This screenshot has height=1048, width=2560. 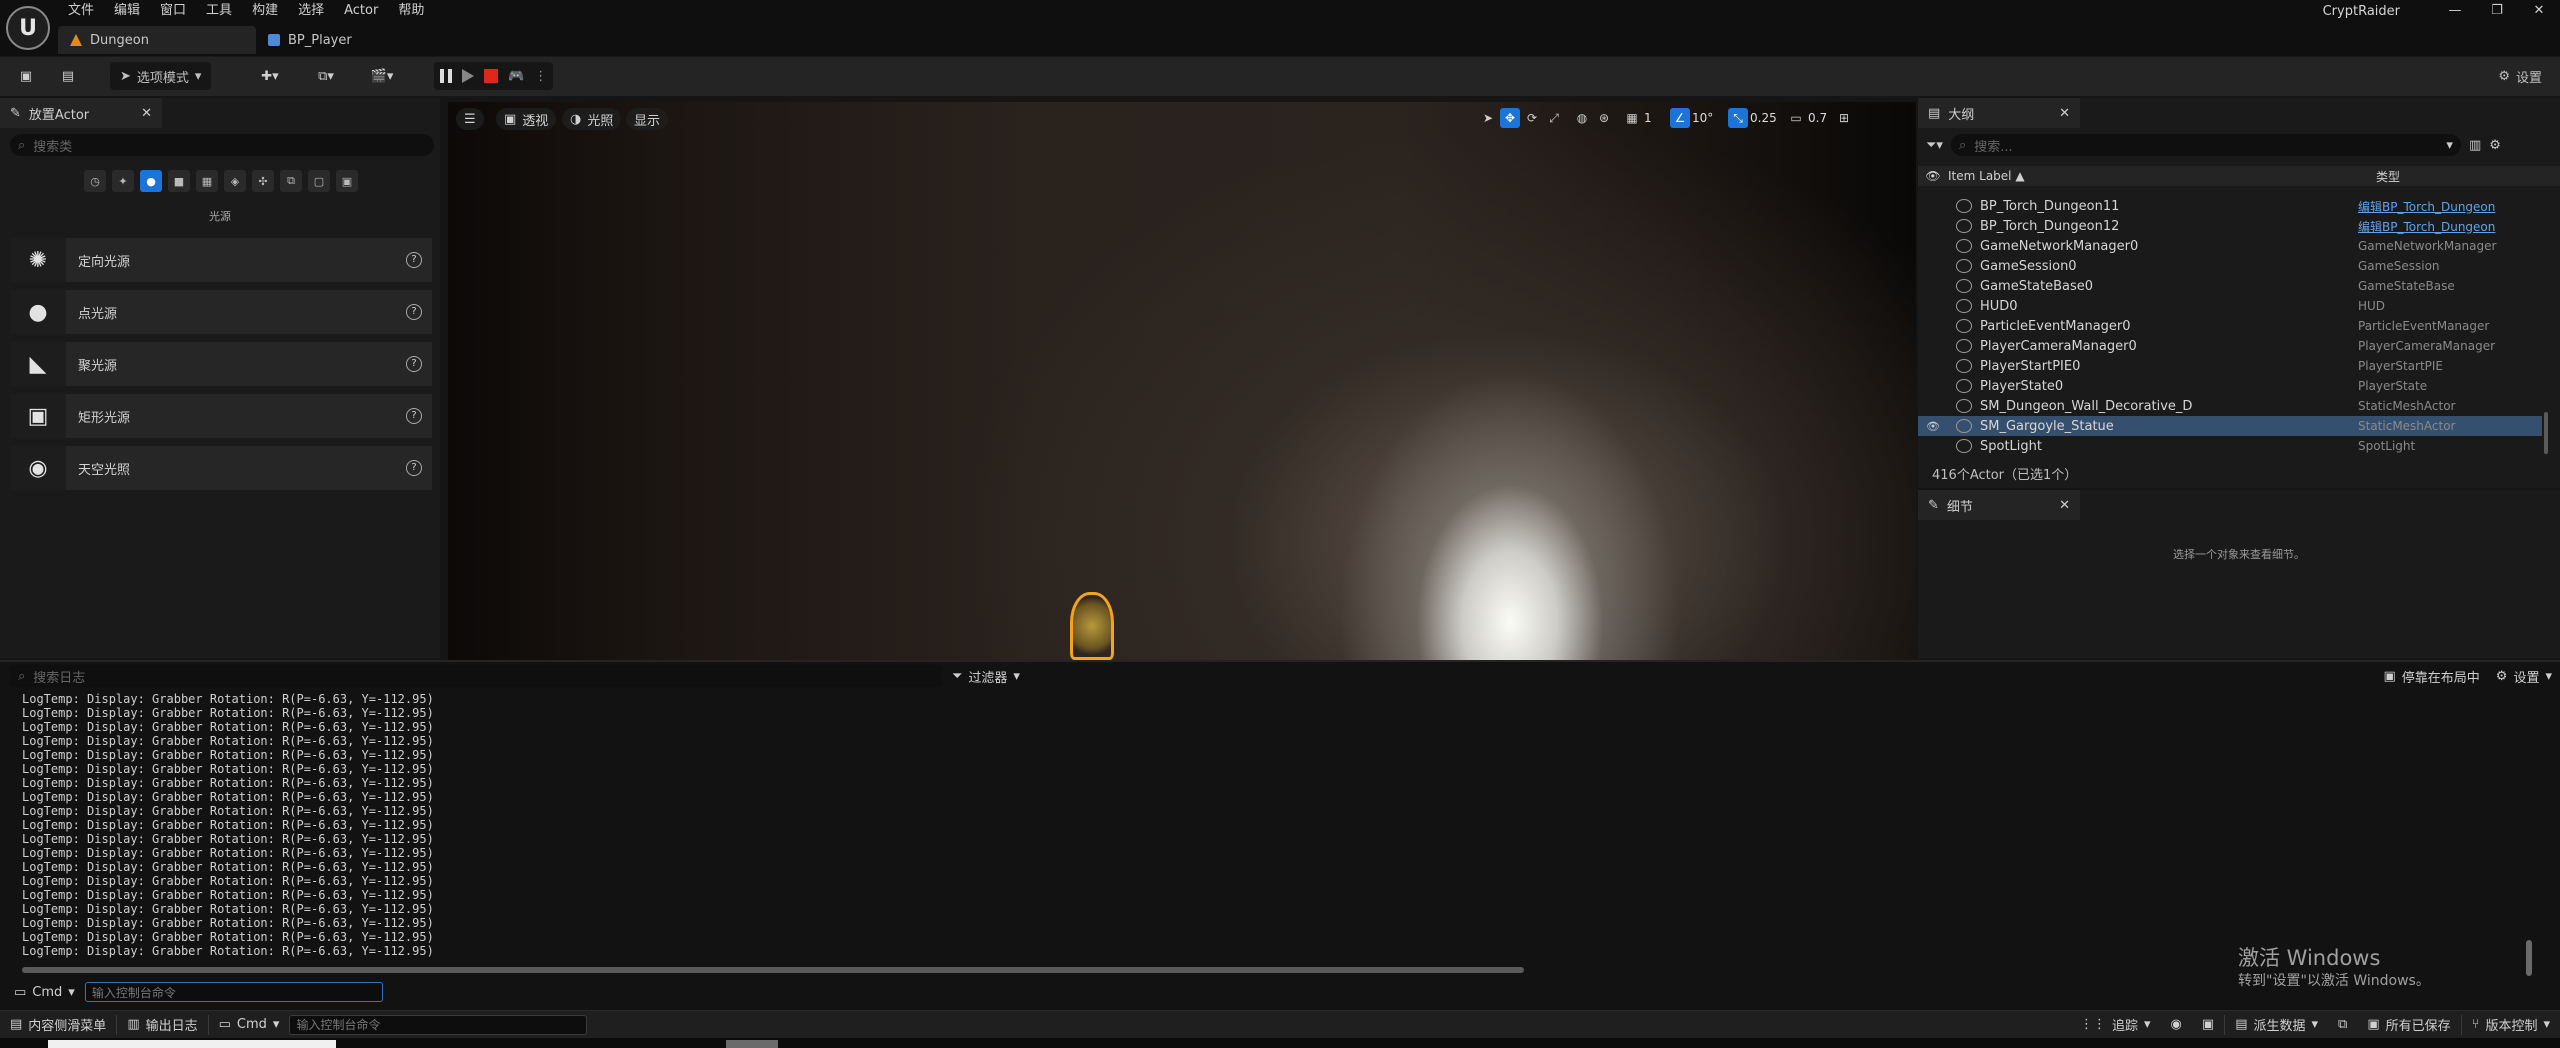 What do you see at coordinates (2495, 145) in the screenshot?
I see `gear-icon: ⚙` at bounding box center [2495, 145].